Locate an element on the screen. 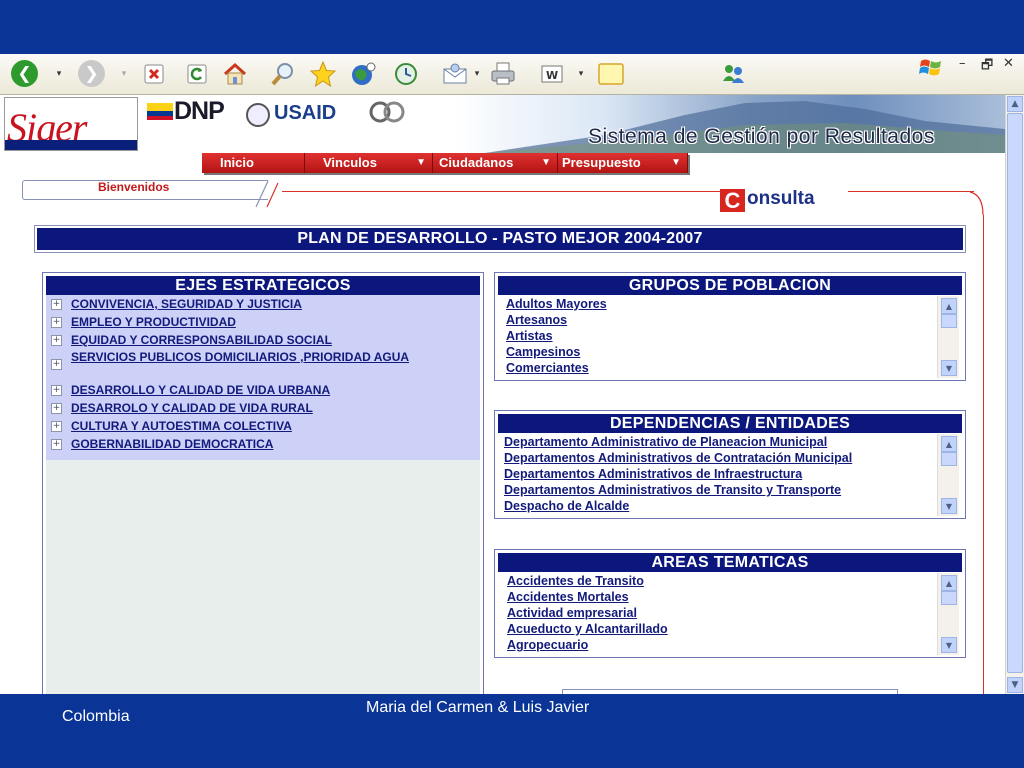 Image resolution: width=1024 pixels, height=768 pixels. list-item: Agropecuario is located at coordinates (722, 645).